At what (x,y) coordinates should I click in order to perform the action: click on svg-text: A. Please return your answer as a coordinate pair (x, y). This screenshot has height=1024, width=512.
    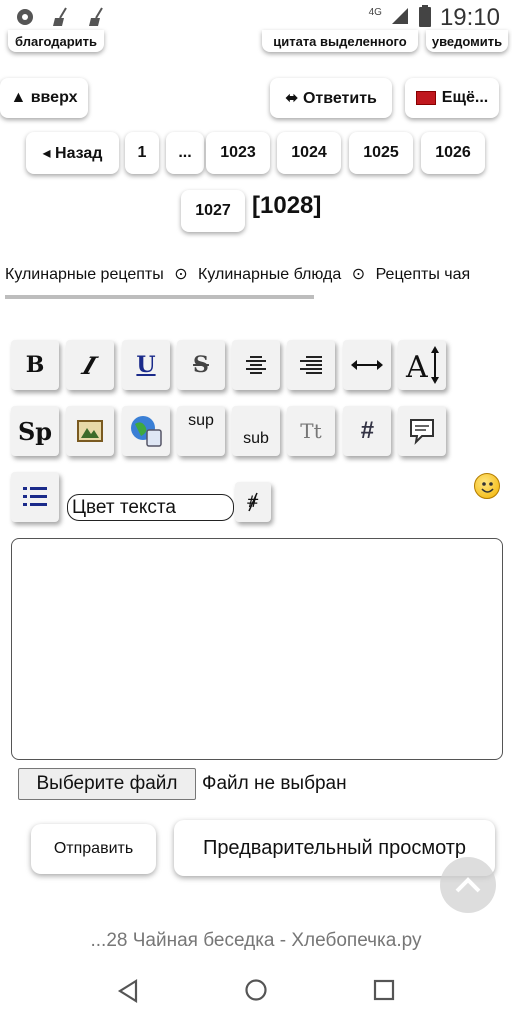
    Looking at the image, I should click on (416, 367).